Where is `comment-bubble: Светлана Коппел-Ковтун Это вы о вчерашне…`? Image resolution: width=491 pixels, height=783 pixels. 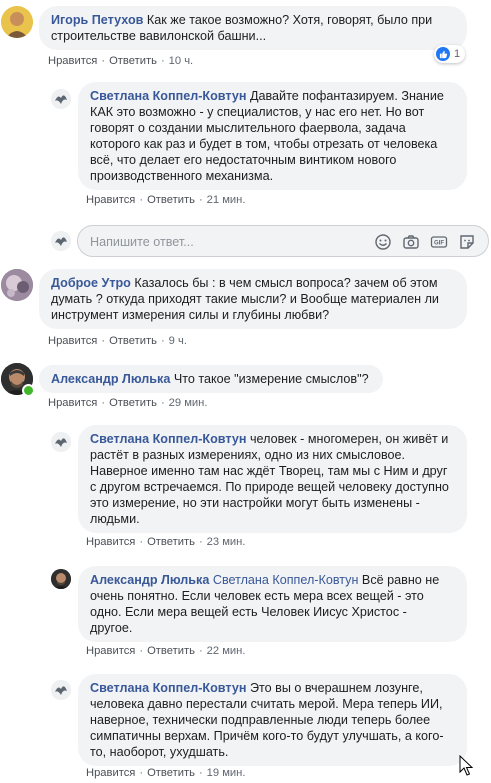 comment-bubble: Светлана Коппел-Ковтун Это вы о вчерашне… is located at coordinates (272, 720).